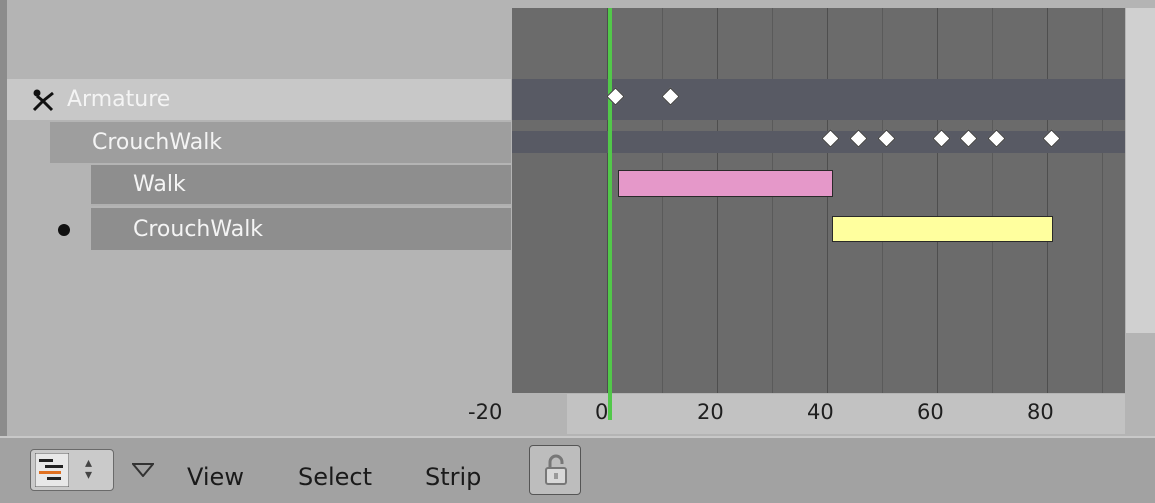 This screenshot has width=1155, height=503. Describe the element at coordinates (818, 142) in the screenshot. I see `action-track` at that location.